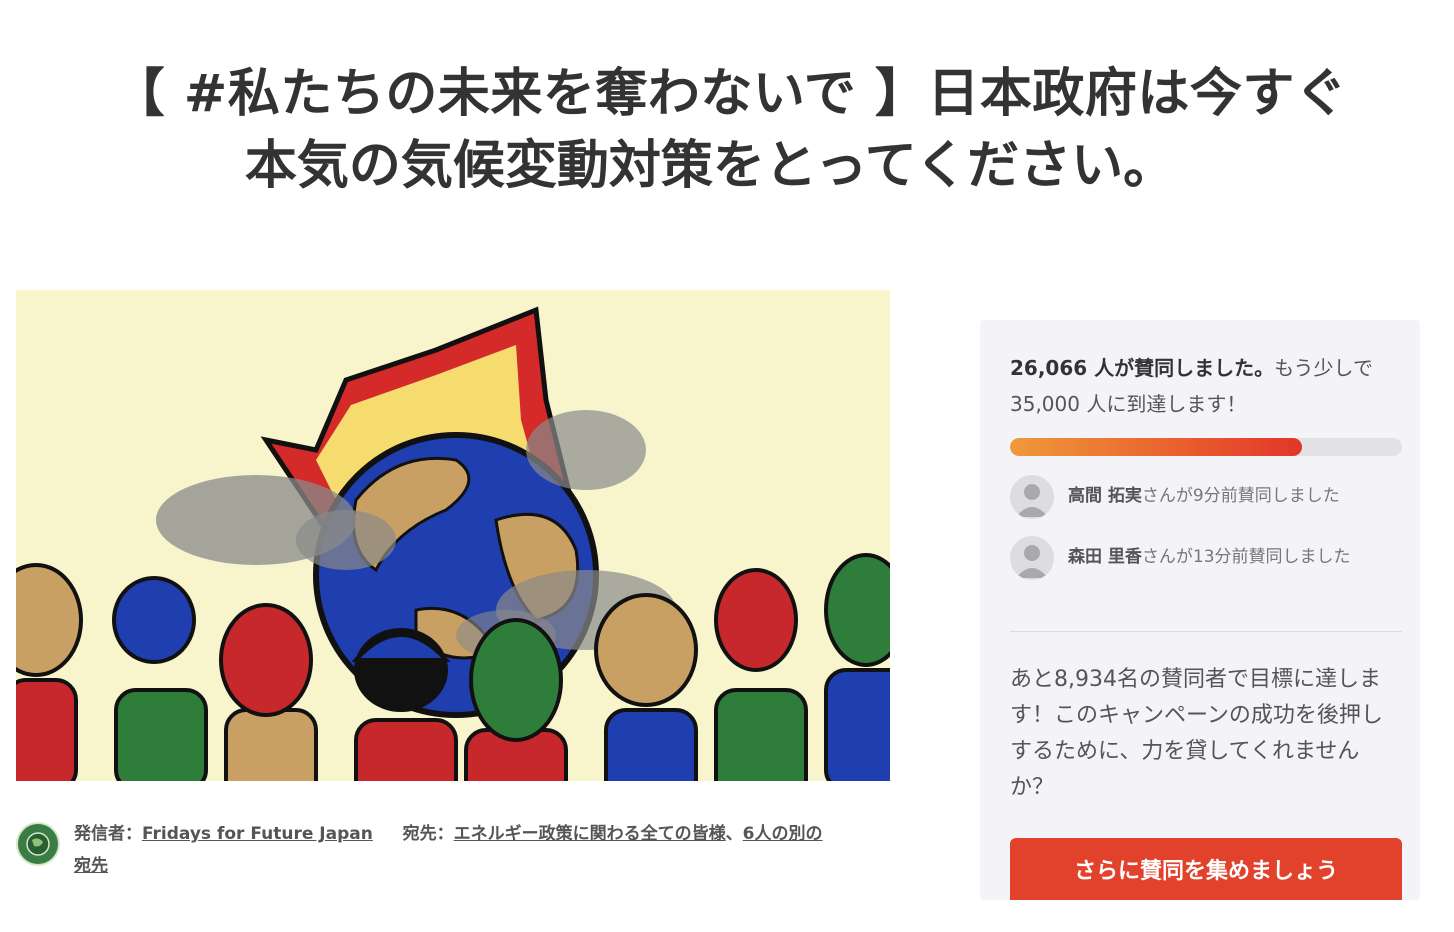  What do you see at coordinates (590, 834) in the screenshot?
I see `target-link: エネルギー政策に関わる全ての皆様` at bounding box center [590, 834].